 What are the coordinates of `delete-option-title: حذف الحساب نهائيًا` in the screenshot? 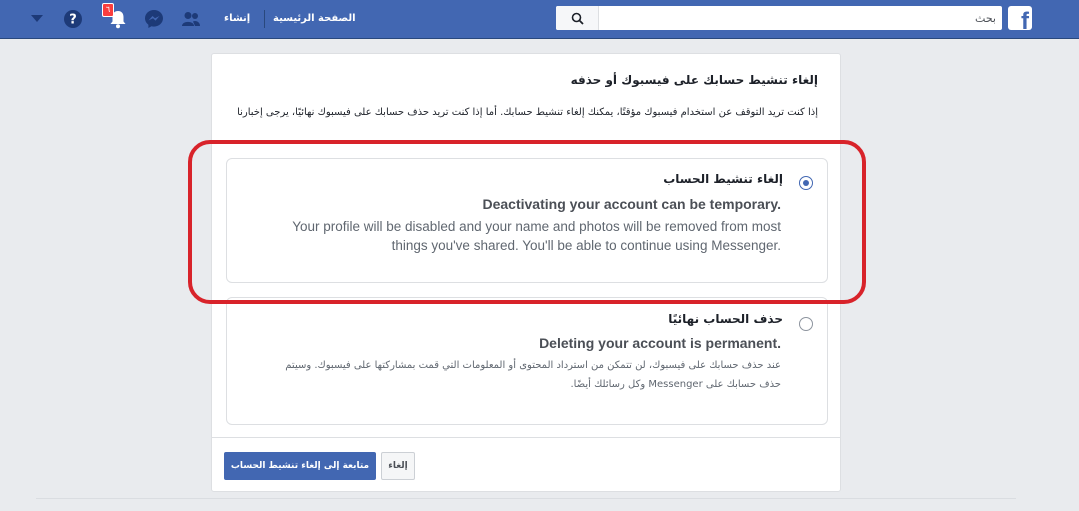 It's located at (725, 319).